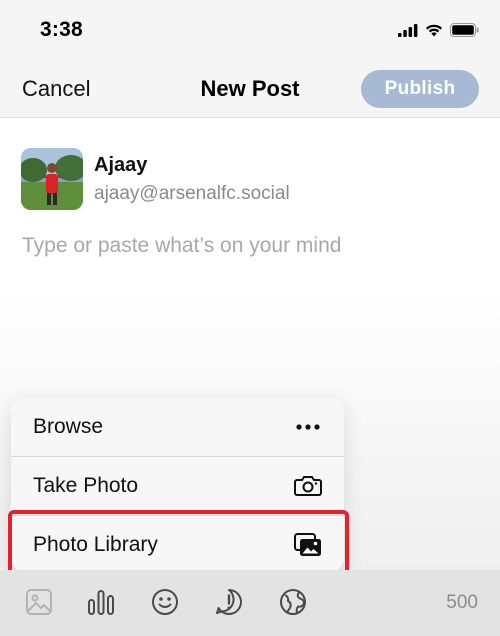 Image resolution: width=500 pixels, height=636 pixels. What do you see at coordinates (101, 602) in the screenshot?
I see `poll-icon` at bounding box center [101, 602].